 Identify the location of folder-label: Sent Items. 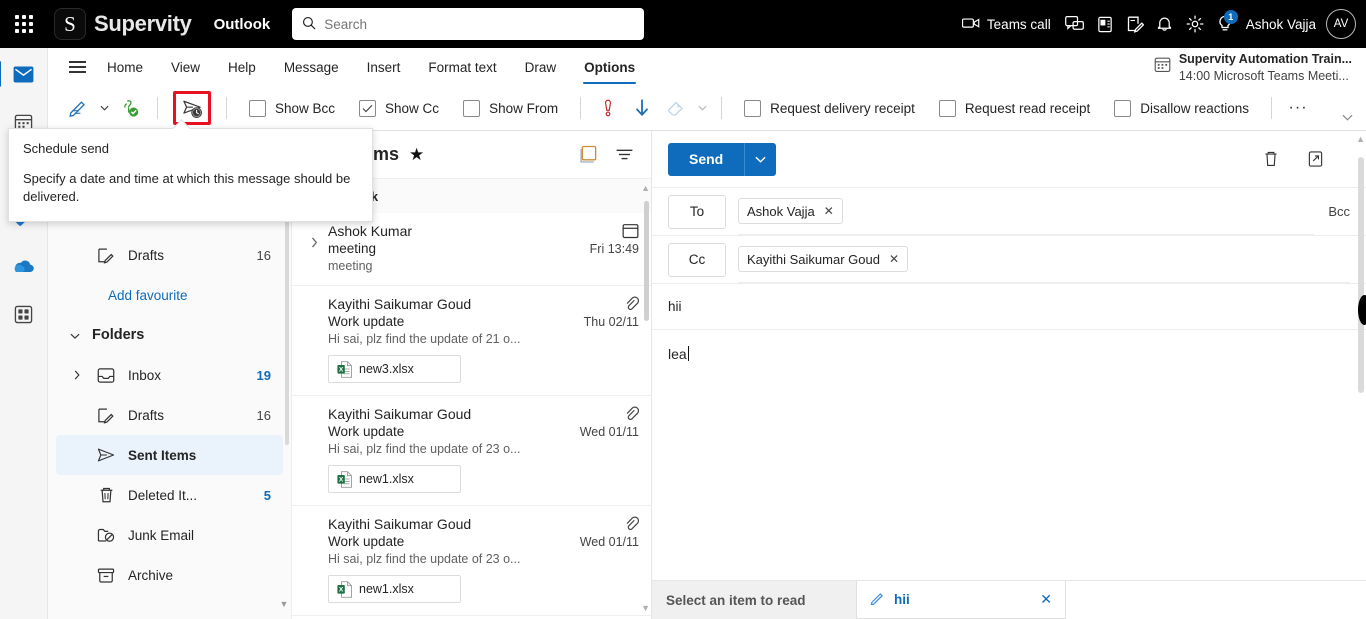
(162, 455).